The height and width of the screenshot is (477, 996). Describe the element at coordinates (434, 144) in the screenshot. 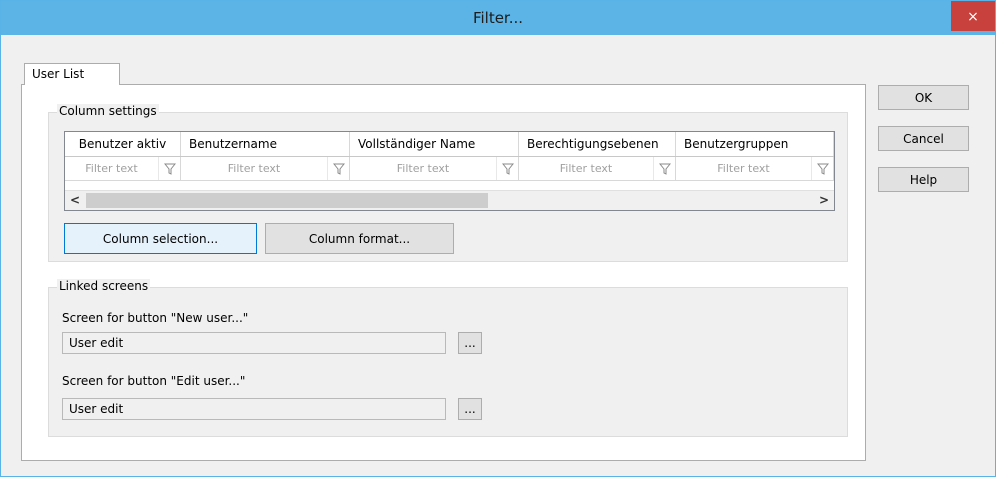

I see `column-header-vollstaendiger-name: Vollständiger Name` at that location.